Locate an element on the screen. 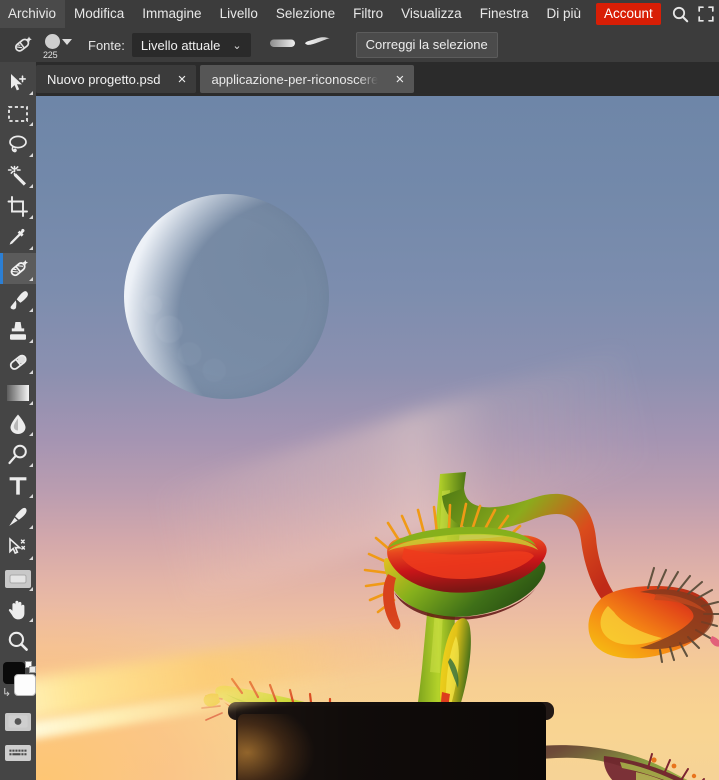  source-select: Livello attuale ⌄ is located at coordinates (191, 45).